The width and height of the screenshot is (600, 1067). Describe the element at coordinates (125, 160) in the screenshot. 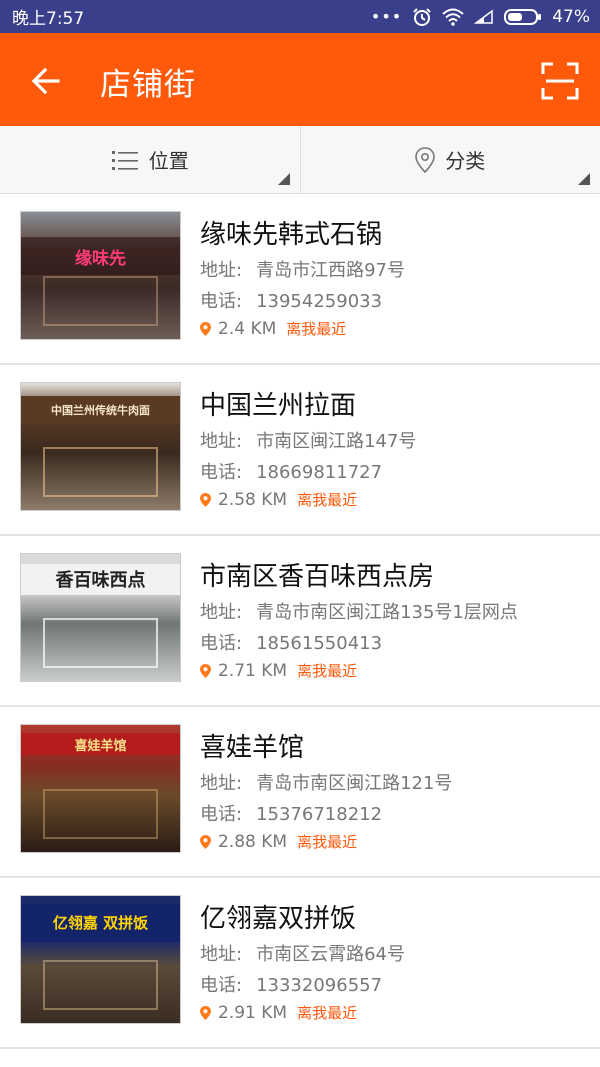

I see `list-icon` at that location.